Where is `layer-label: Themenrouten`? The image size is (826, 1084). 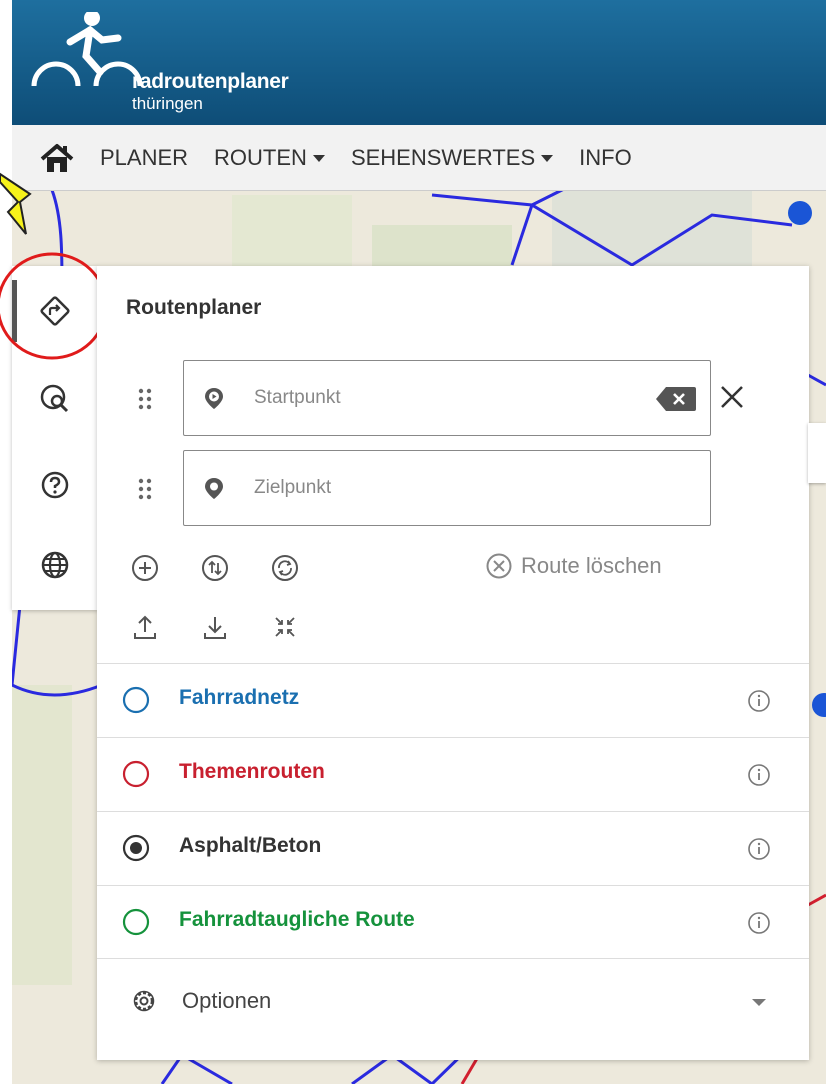 layer-label: Themenrouten is located at coordinates (252, 771).